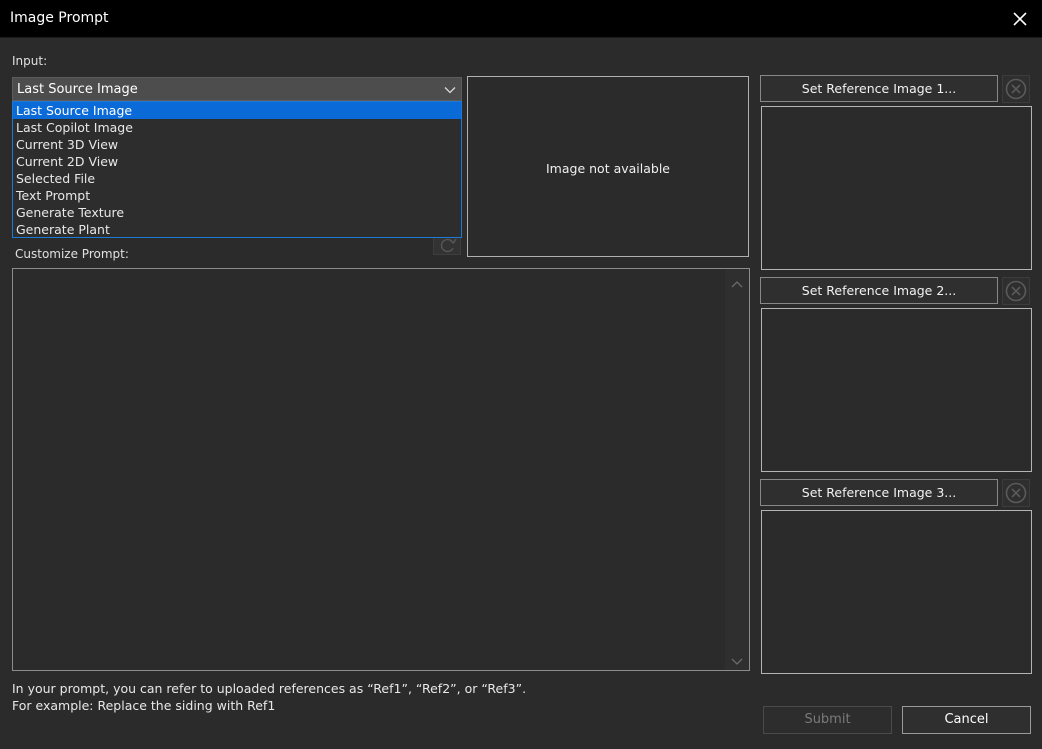  Describe the element at coordinates (737, 660) in the screenshot. I see `scroll-down-icon` at that location.